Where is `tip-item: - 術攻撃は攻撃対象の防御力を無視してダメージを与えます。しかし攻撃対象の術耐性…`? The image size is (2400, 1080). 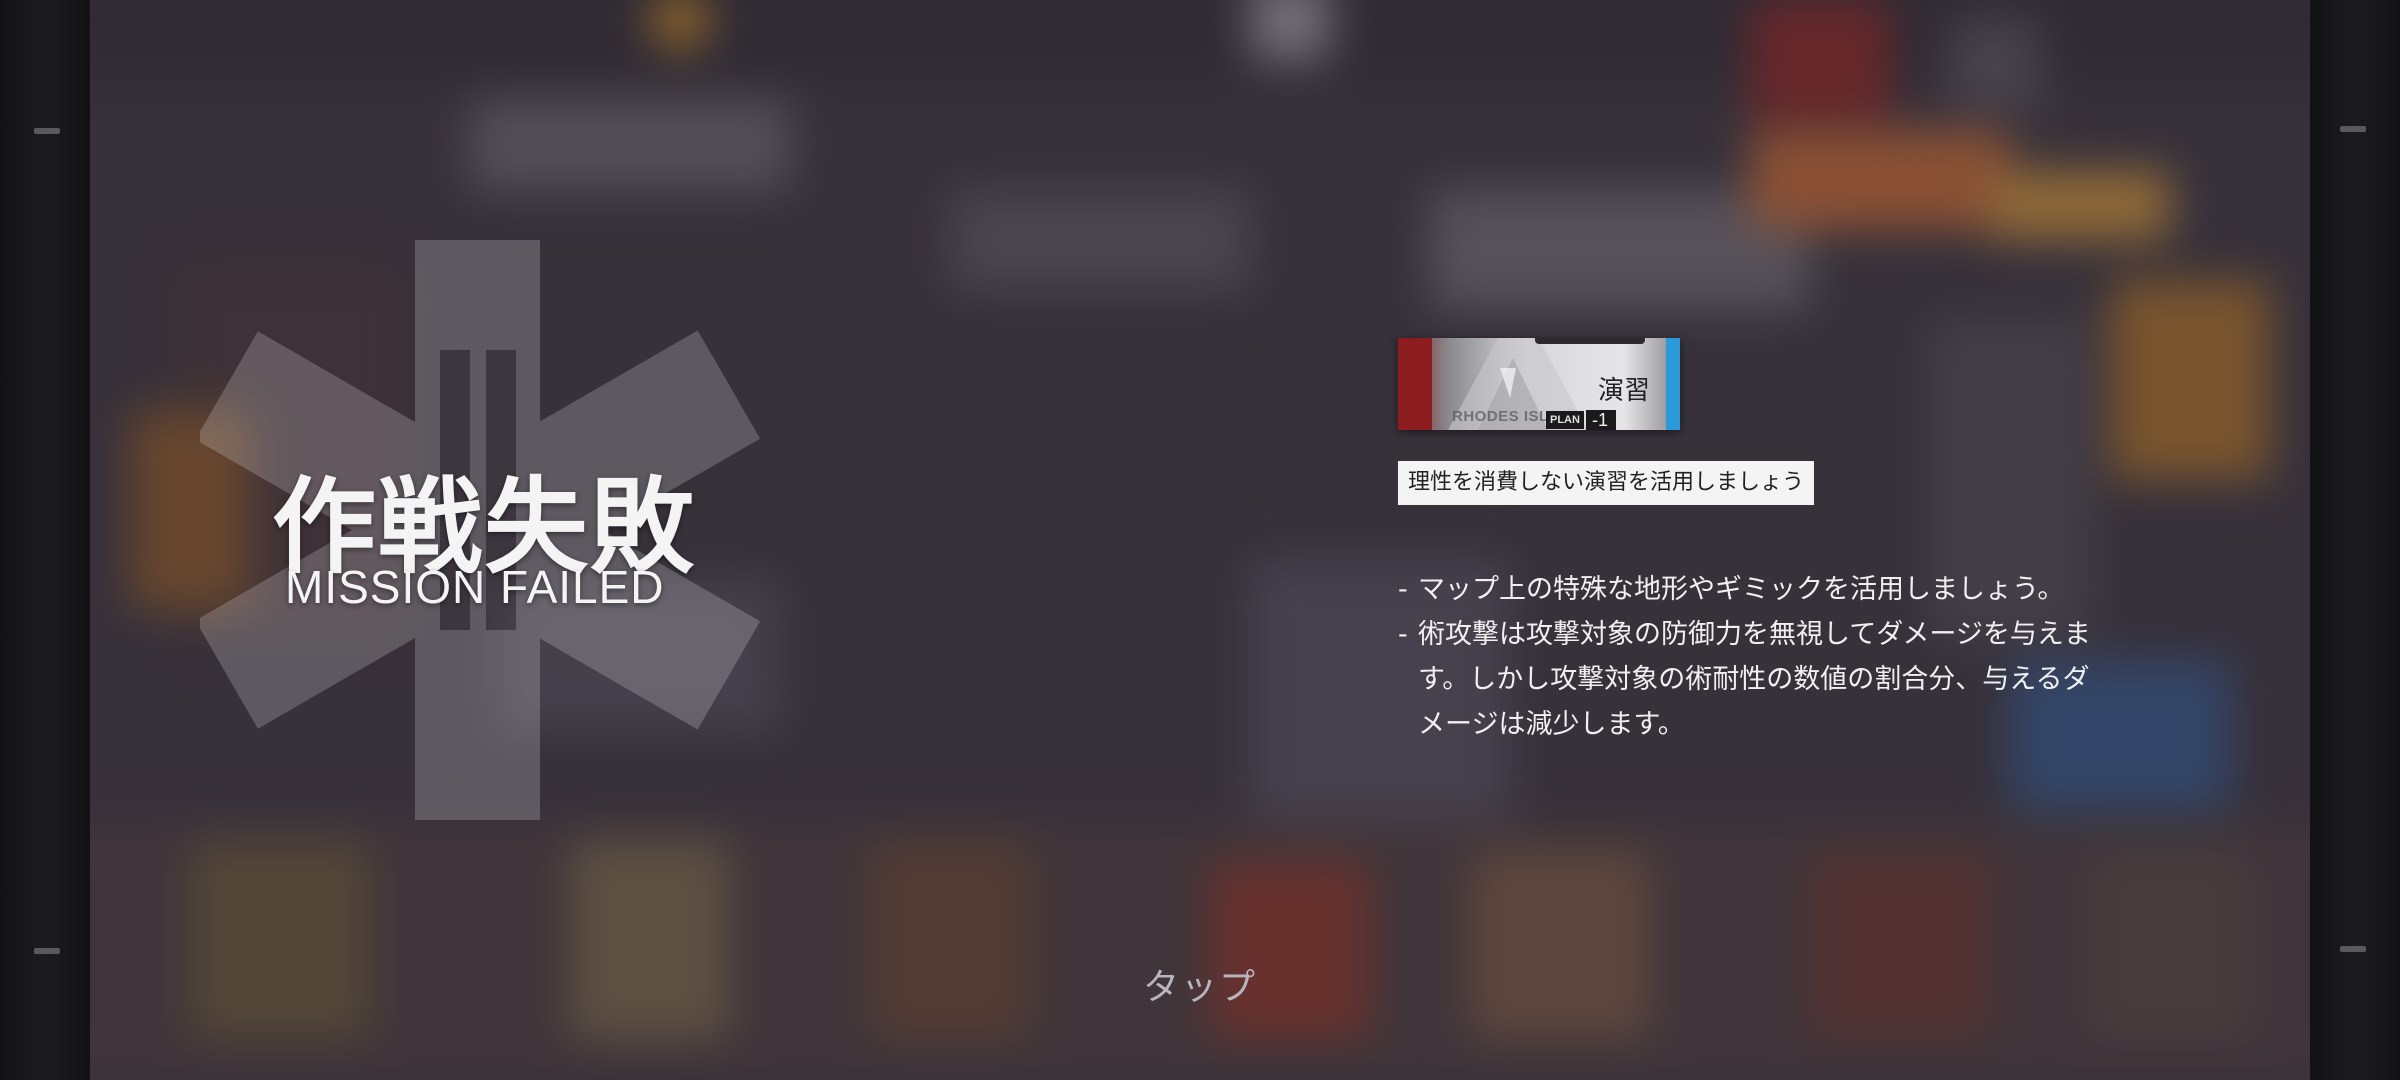
tip-item: - 術攻撃は攻撃対象の防御力を無視してダメージを与えます。しかし攻撃対象の術耐性… is located at coordinates (1748, 679).